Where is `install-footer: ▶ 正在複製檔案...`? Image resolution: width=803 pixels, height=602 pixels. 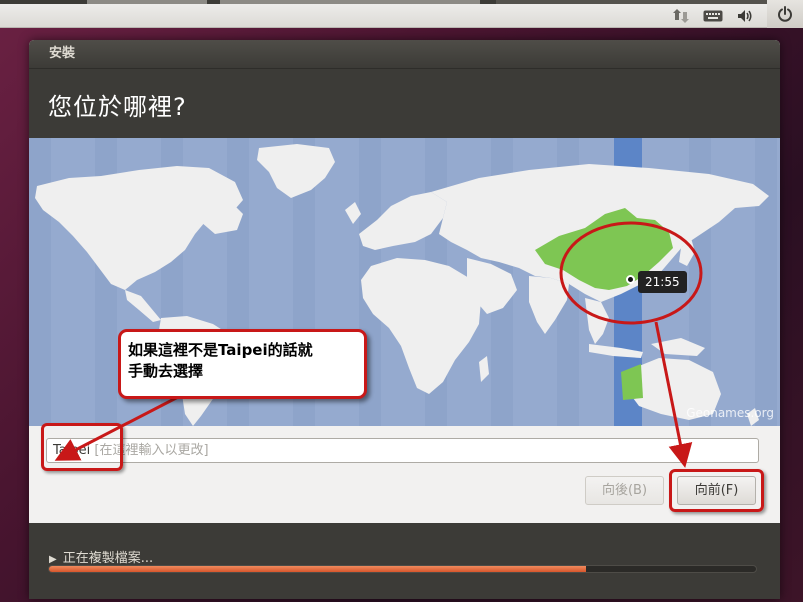
install-footer: ▶ 正在複製檔案... is located at coordinates (404, 561).